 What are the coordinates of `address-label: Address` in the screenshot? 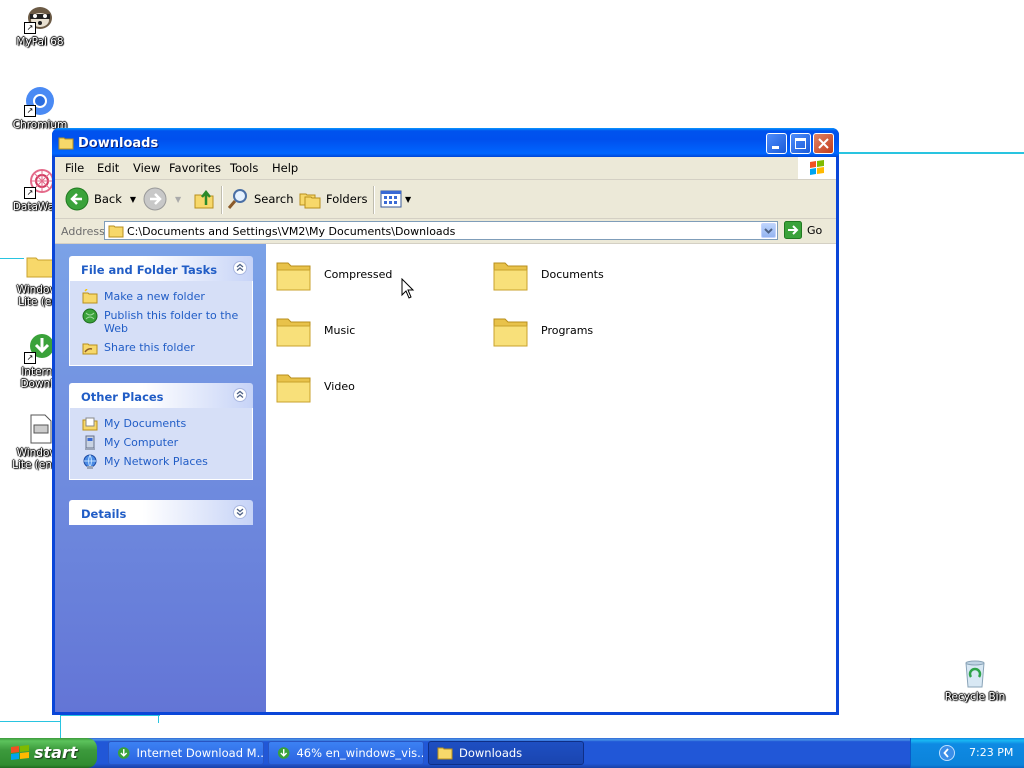 It's located at (83, 231).